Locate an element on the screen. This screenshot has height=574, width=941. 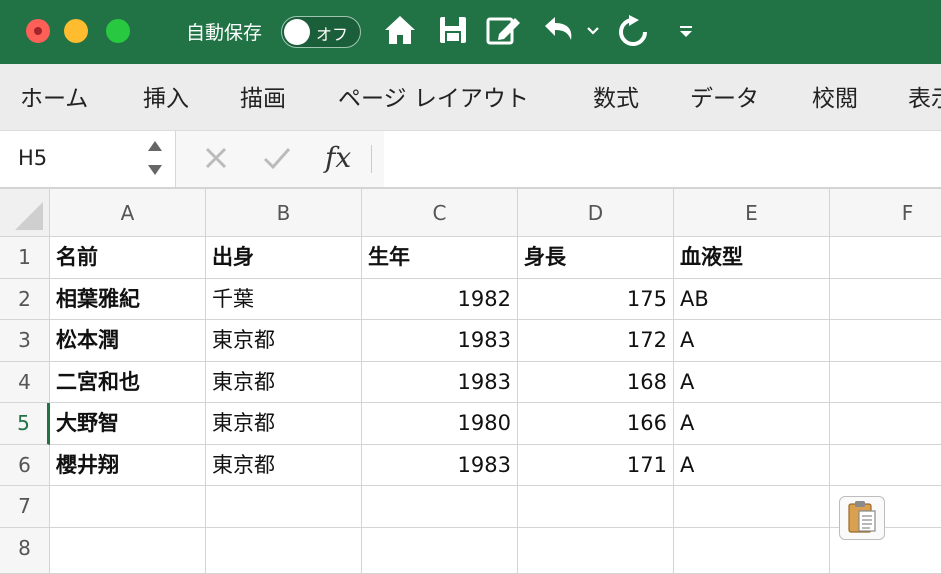
cell-f1 is located at coordinates (885, 258).